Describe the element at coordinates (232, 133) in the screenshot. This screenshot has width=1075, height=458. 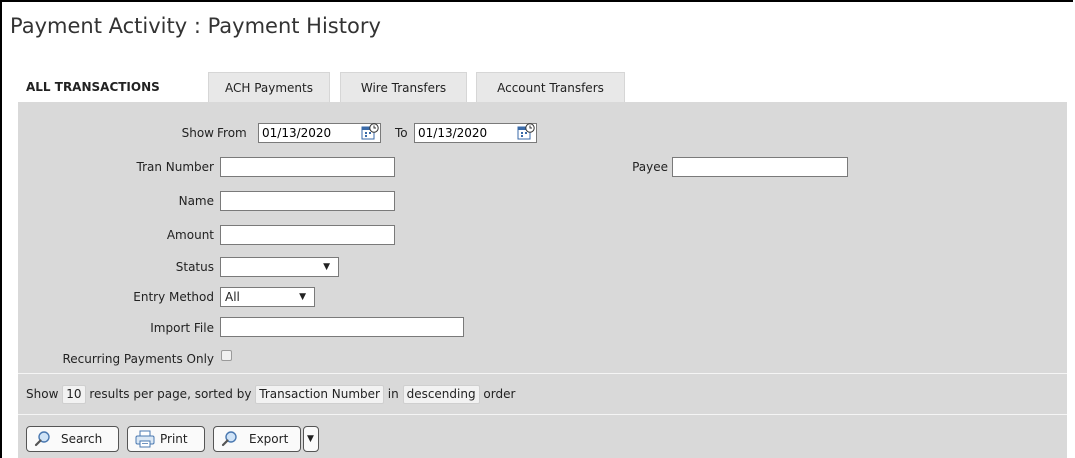
I see `from-label: From` at that location.